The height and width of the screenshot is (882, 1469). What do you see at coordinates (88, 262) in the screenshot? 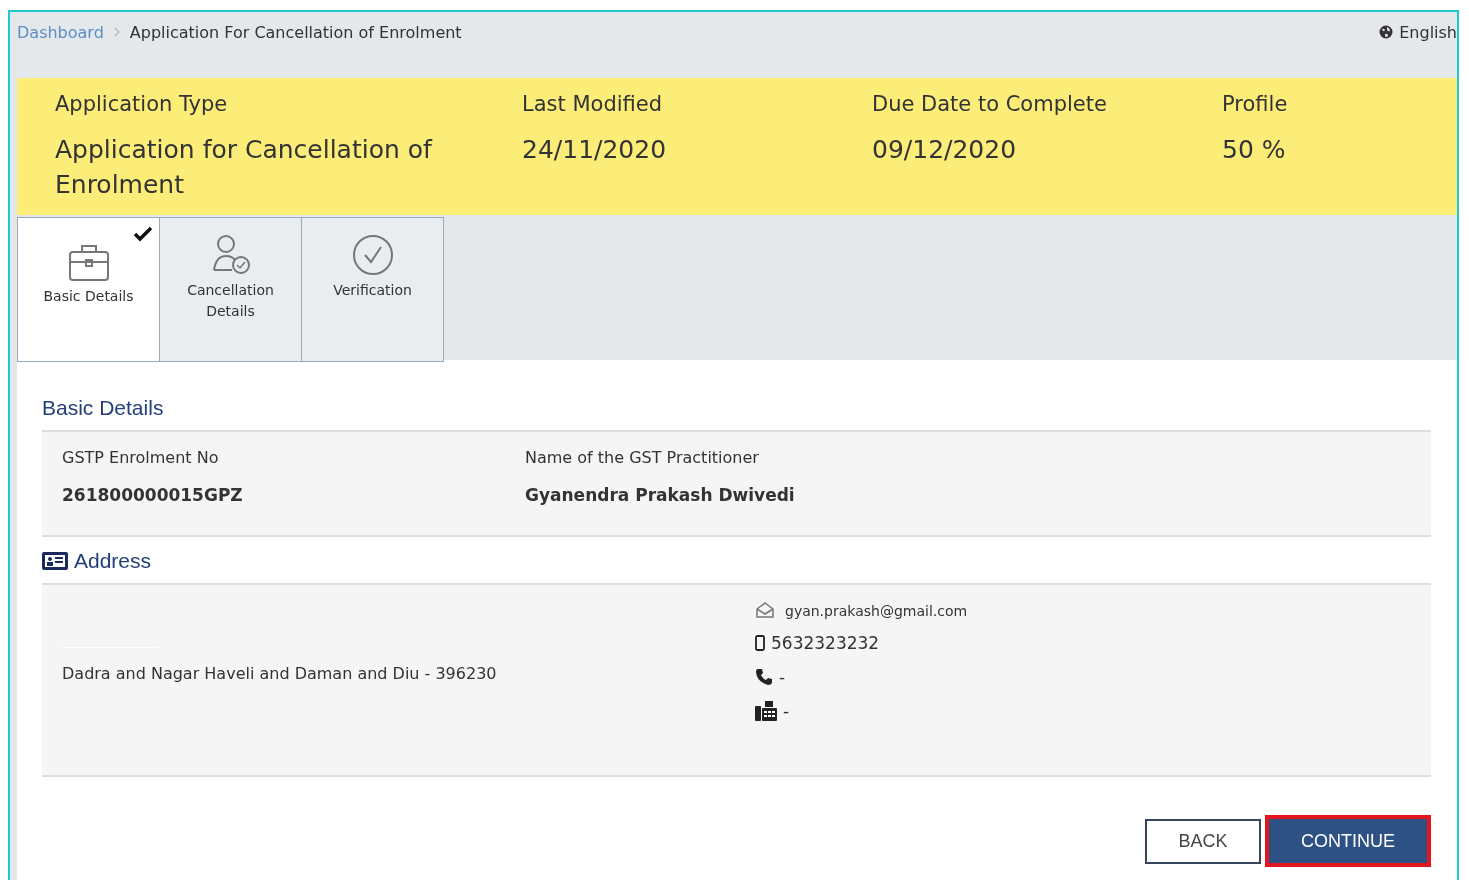
I see `briefcase-icon` at bounding box center [88, 262].